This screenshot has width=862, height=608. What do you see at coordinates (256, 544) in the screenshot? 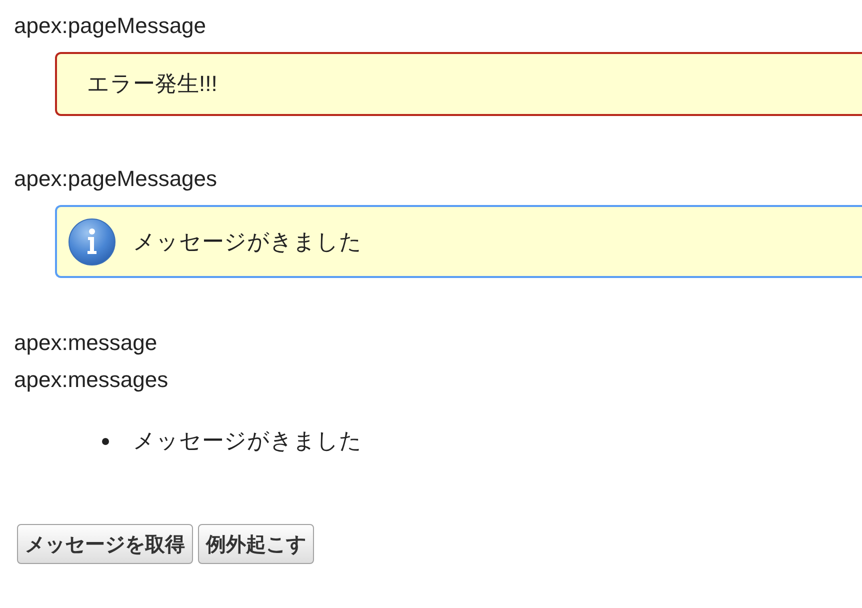
I see `action-button: 例外起こす` at bounding box center [256, 544].